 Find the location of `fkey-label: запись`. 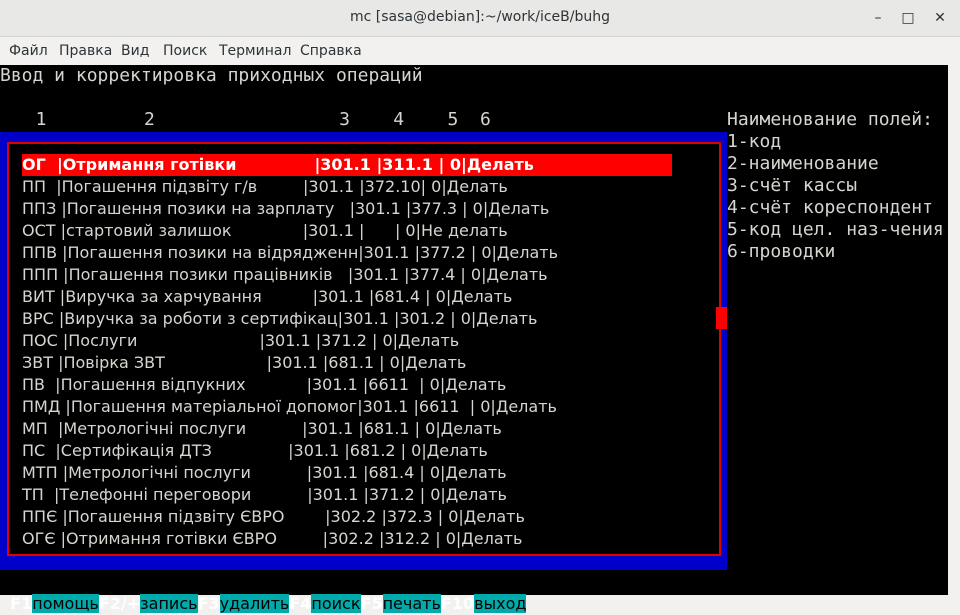

fkey-label: запись is located at coordinates (169, 603).